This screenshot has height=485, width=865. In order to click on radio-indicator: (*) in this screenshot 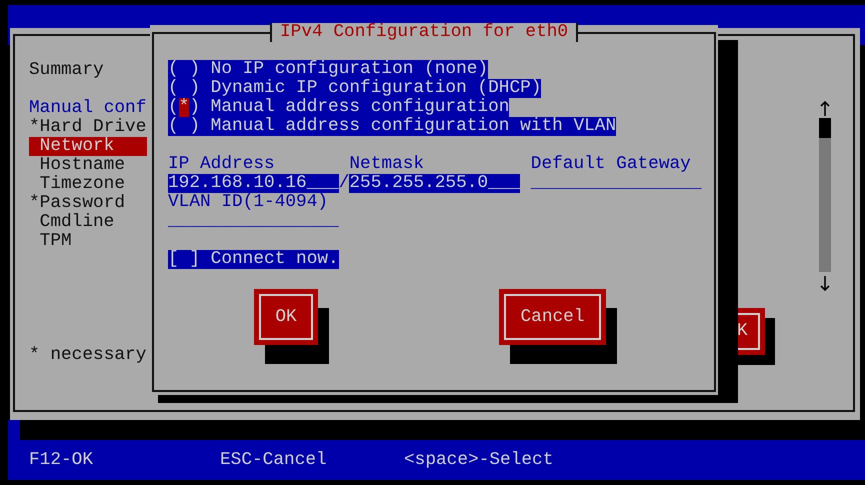, I will do `click(184, 107)`.